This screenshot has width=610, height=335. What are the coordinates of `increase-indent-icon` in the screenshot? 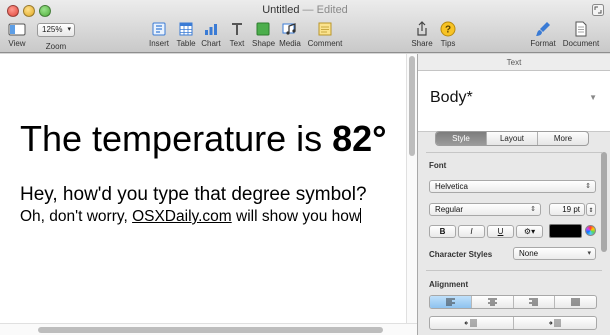 It's located at (554, 323).